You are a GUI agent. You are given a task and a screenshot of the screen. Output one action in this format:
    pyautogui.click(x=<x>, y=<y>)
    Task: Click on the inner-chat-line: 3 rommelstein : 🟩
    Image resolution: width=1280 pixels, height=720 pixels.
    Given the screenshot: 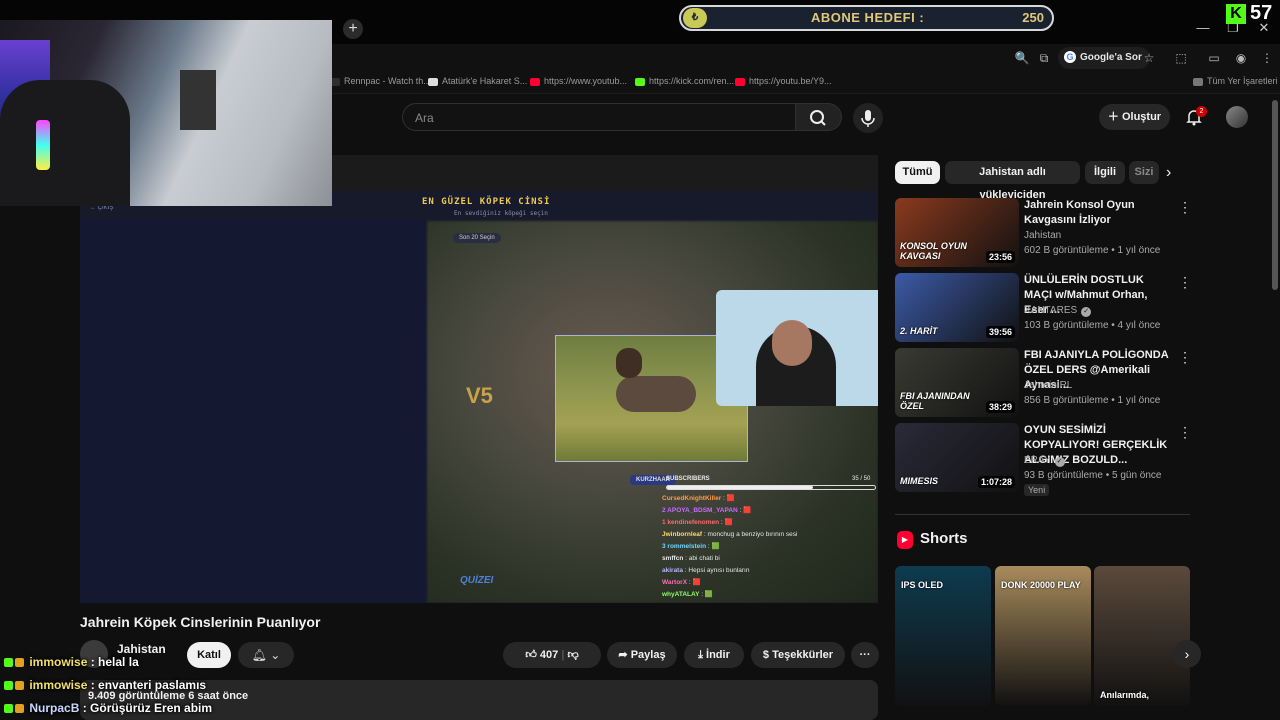 What is the action you would take?
    pyautogui.click(x=767, y=547)
    